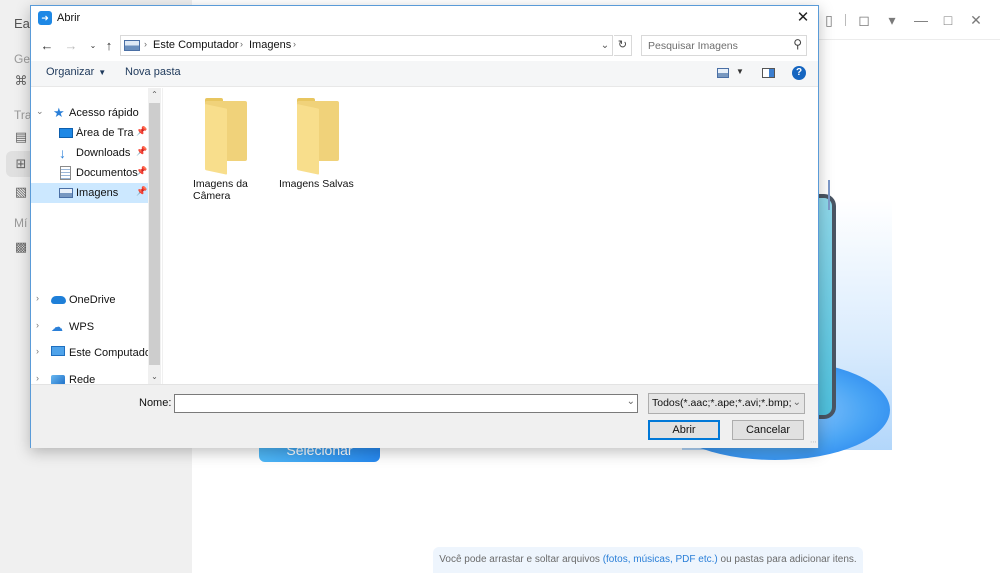 This screenshot has height=573, width=1000. Describe the element at coordinates (82, 379) in the screenshot. I see `tree-item-label: Rede` at that location.